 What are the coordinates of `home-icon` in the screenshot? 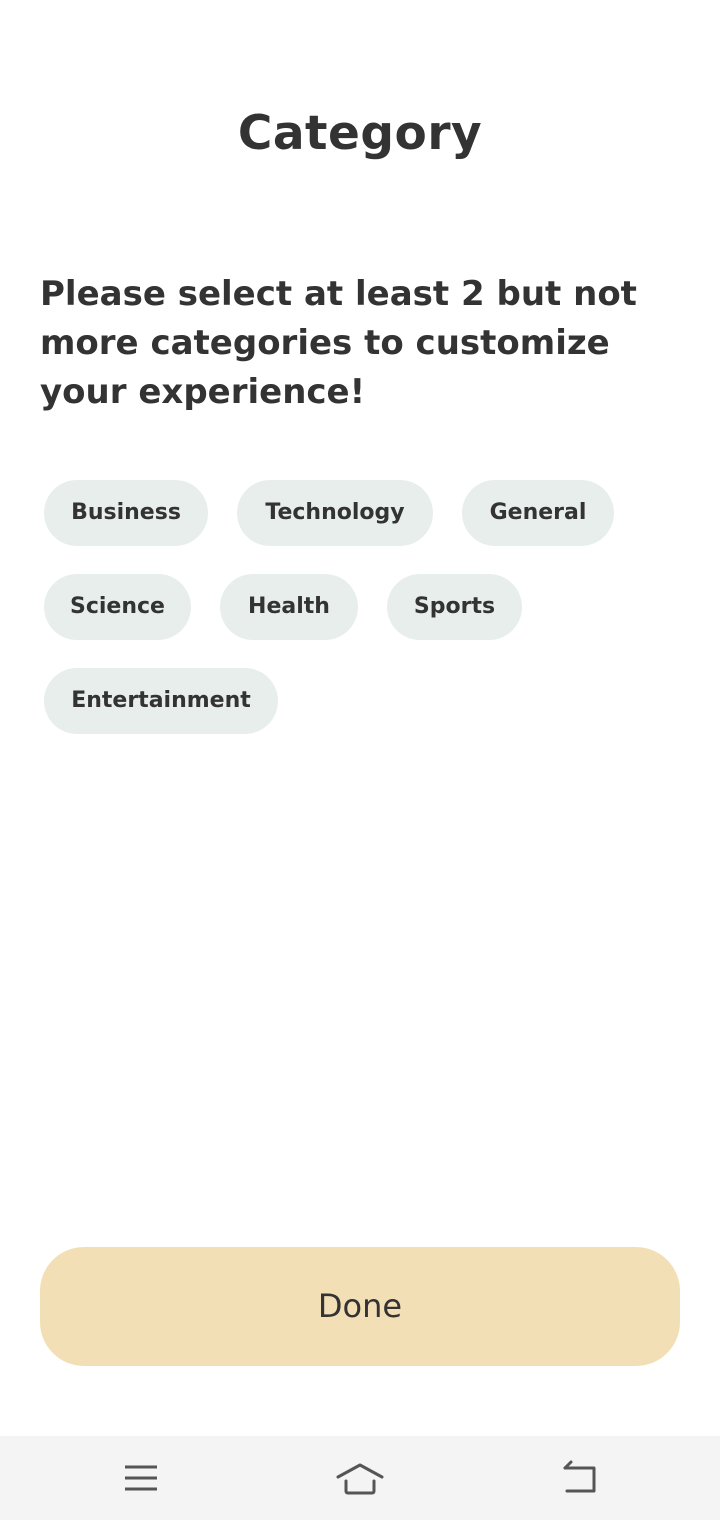 It's located at (360, 1478).